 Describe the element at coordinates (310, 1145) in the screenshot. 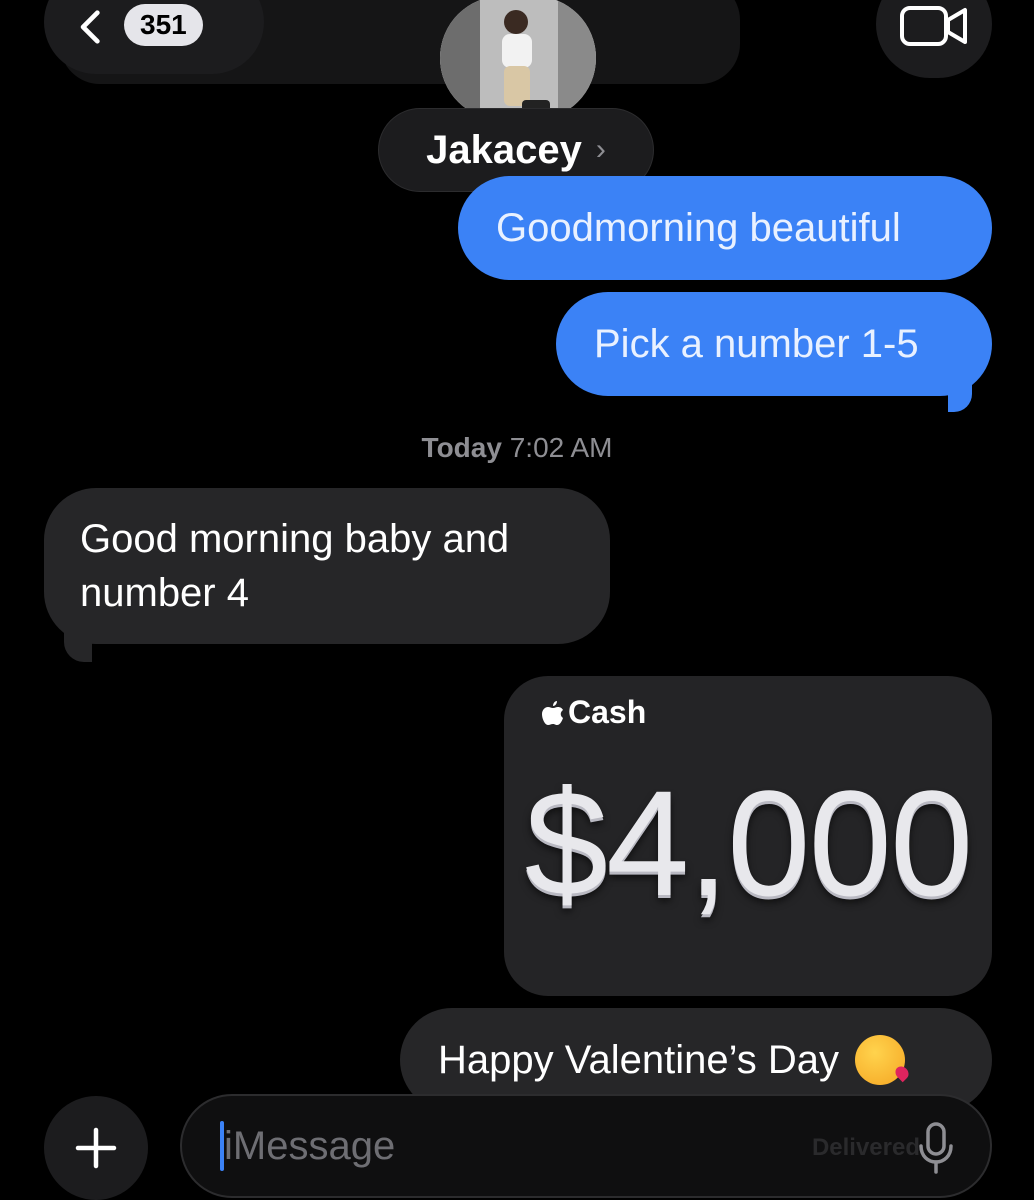

I see `input-placeholder: iMessage` at that location.